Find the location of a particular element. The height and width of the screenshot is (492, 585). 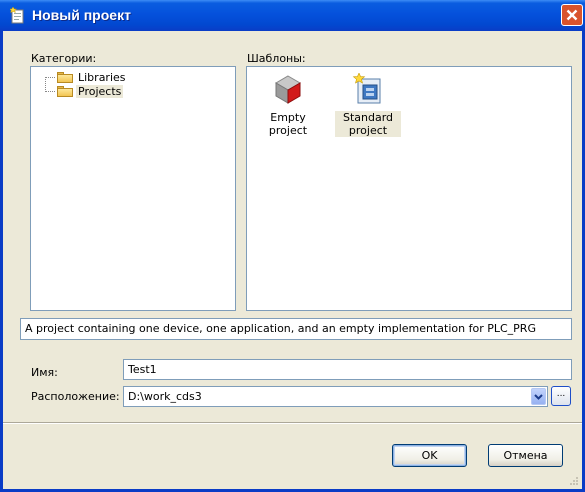

cancel-button: Отмена is located at coordinates (525, 455).